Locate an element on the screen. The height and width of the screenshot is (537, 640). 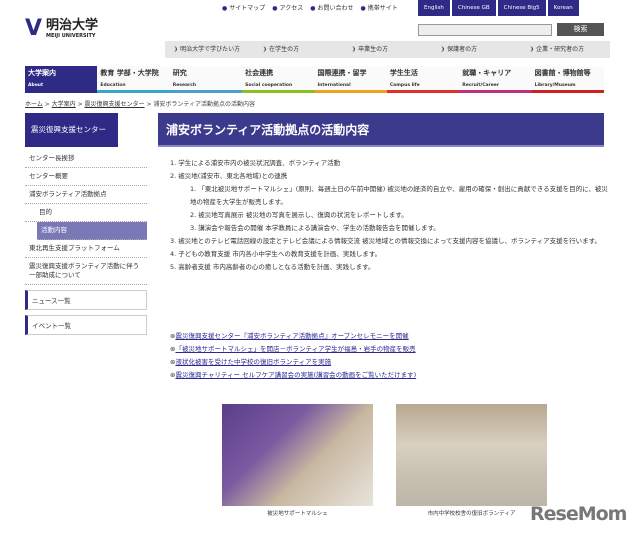
lang-english: English is located at coordinates (434, 8).